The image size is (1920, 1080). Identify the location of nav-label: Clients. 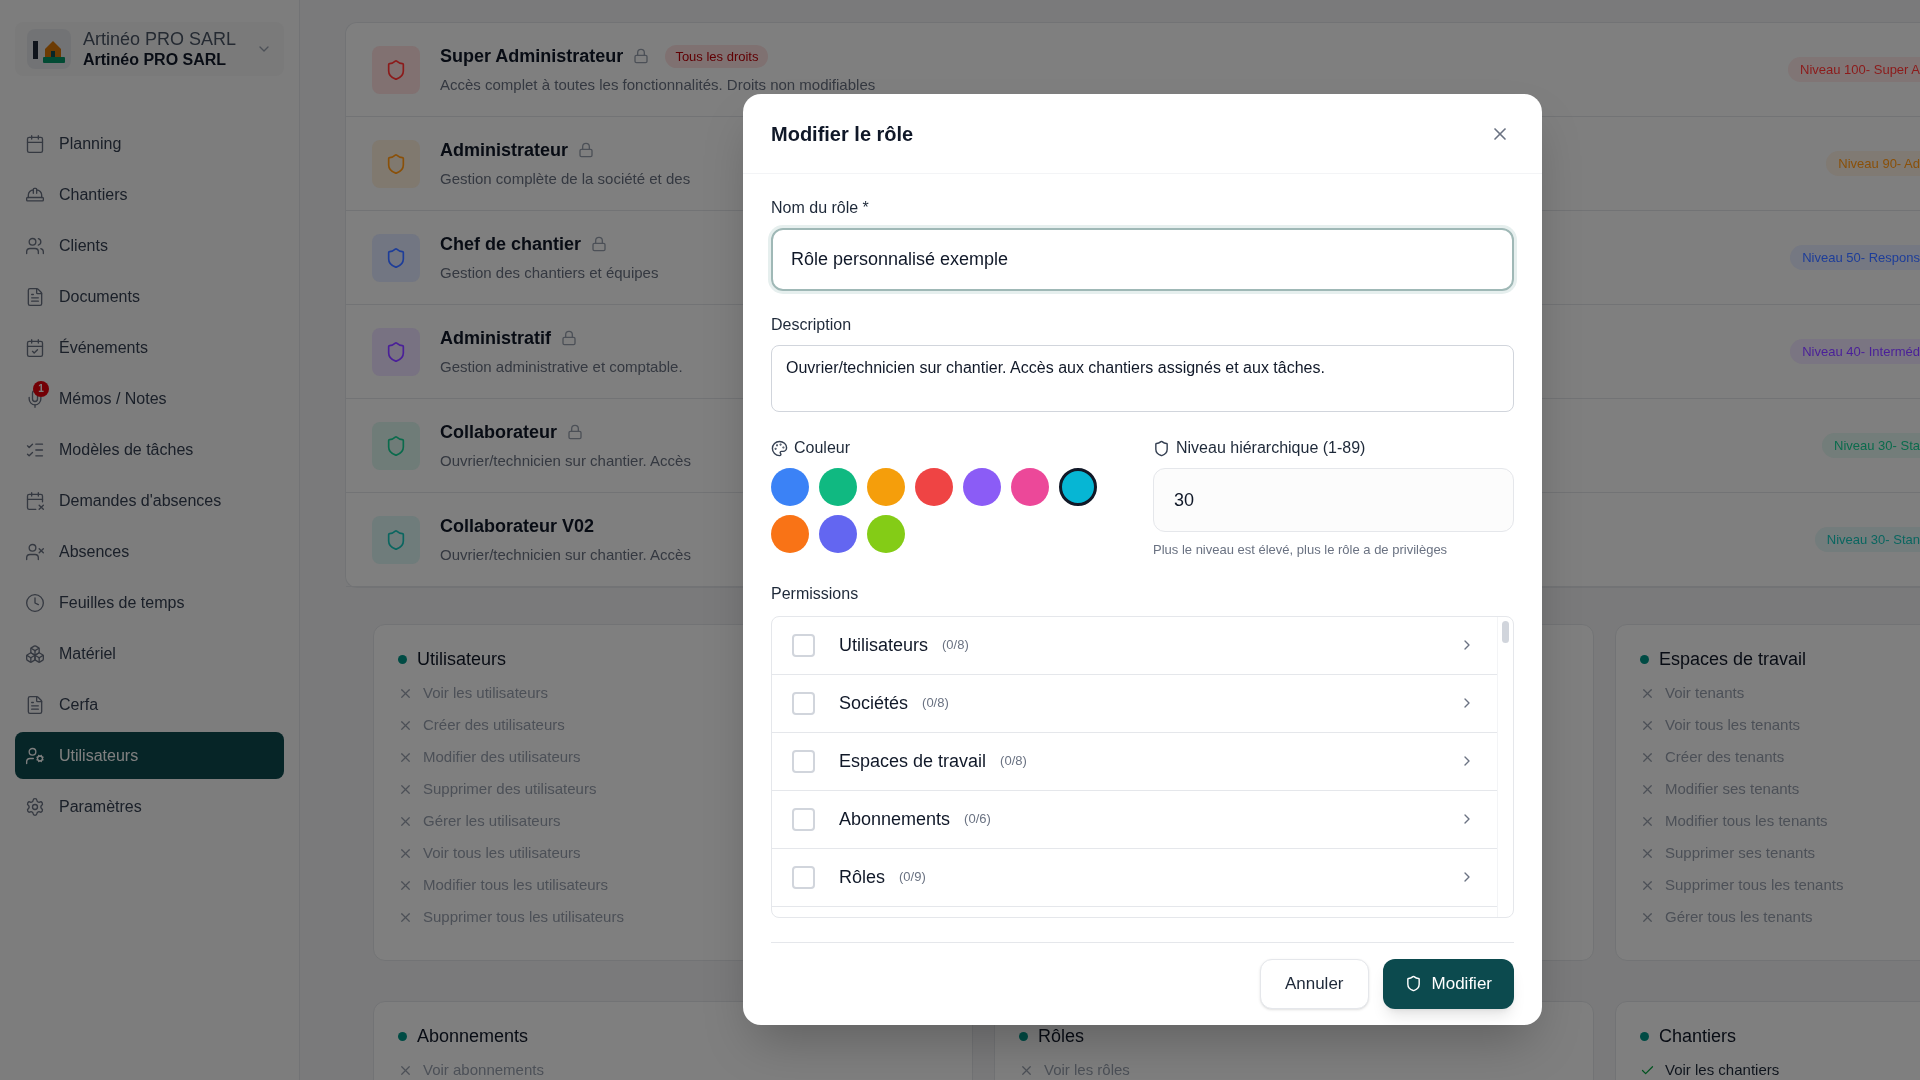
(83, 245).